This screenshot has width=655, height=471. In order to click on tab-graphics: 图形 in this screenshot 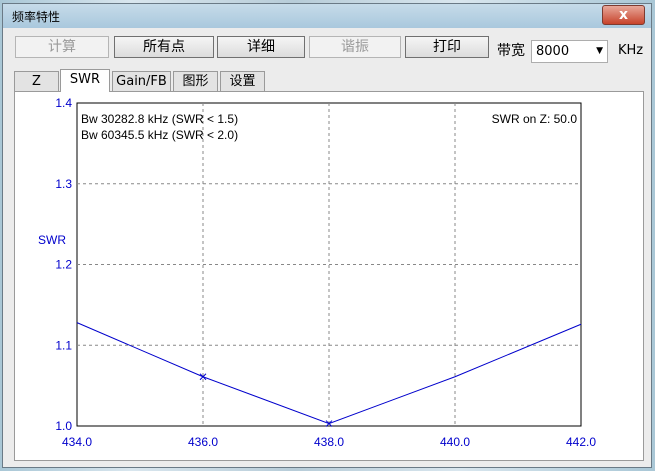, I will do `click(195, 81)`.